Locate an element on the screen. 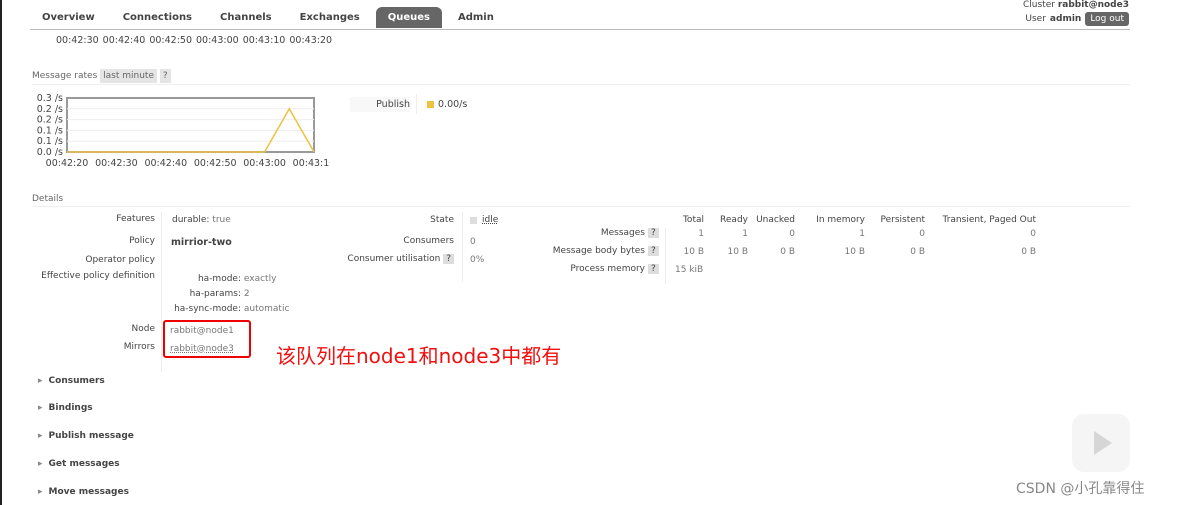 The height and width of the screenshot is (505, 1203). operator-policy-label: Operator policy is located at coordinates (120, 260).